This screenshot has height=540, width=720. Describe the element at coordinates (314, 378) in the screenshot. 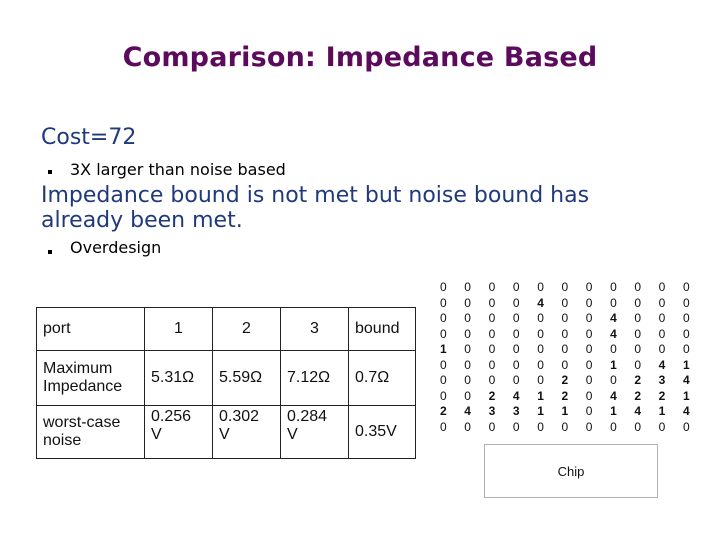

I see `cell-impedance-3: 7.12Ω` at that location.